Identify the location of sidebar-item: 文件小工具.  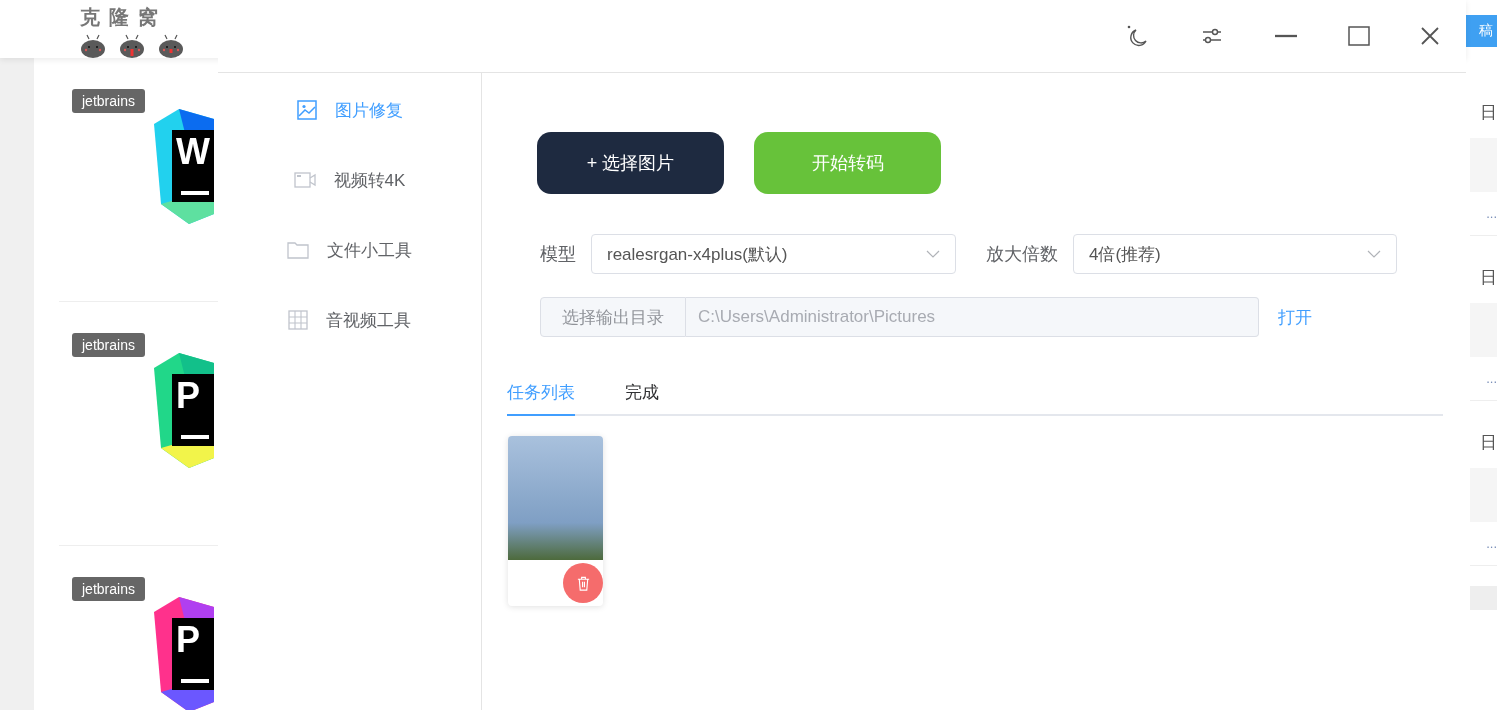
(349, 250).